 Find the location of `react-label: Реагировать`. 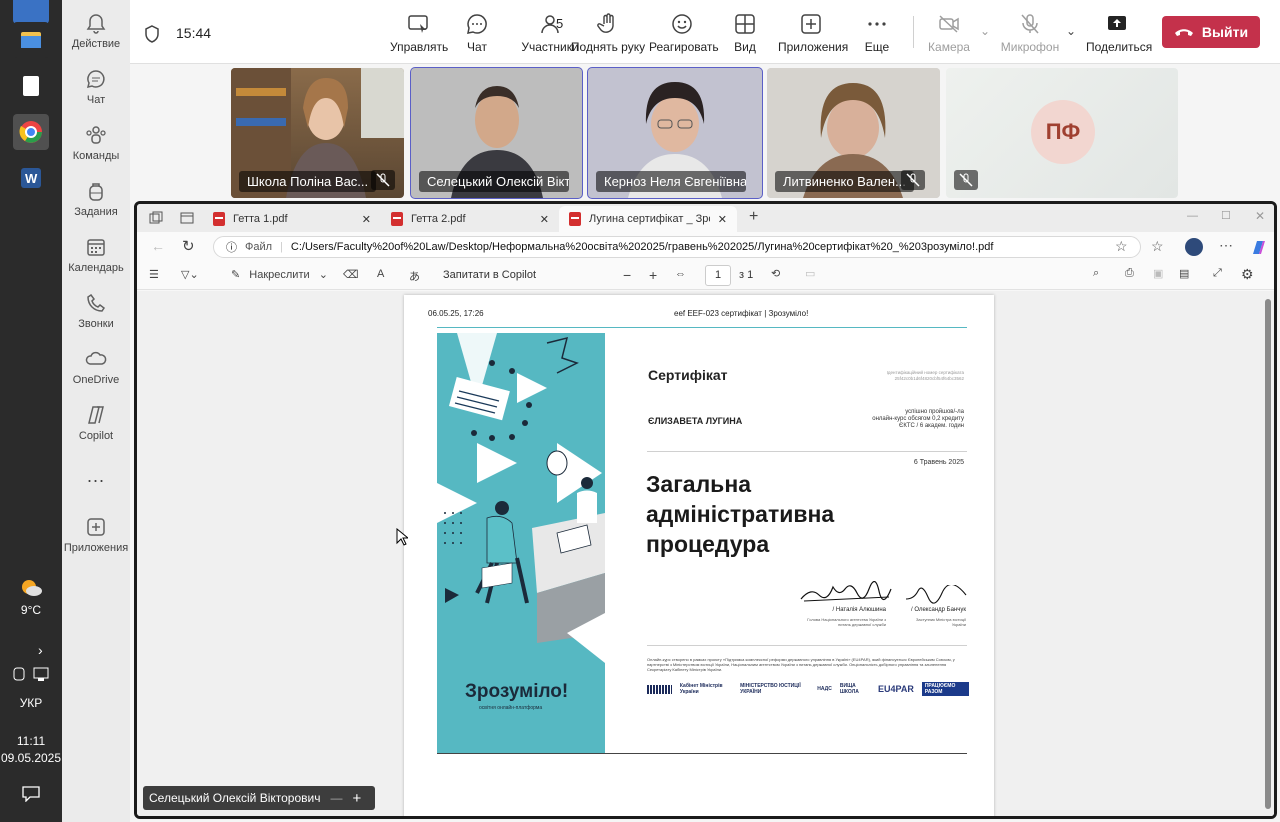

react-label: Реагировать is located at coordinates (684, 47).